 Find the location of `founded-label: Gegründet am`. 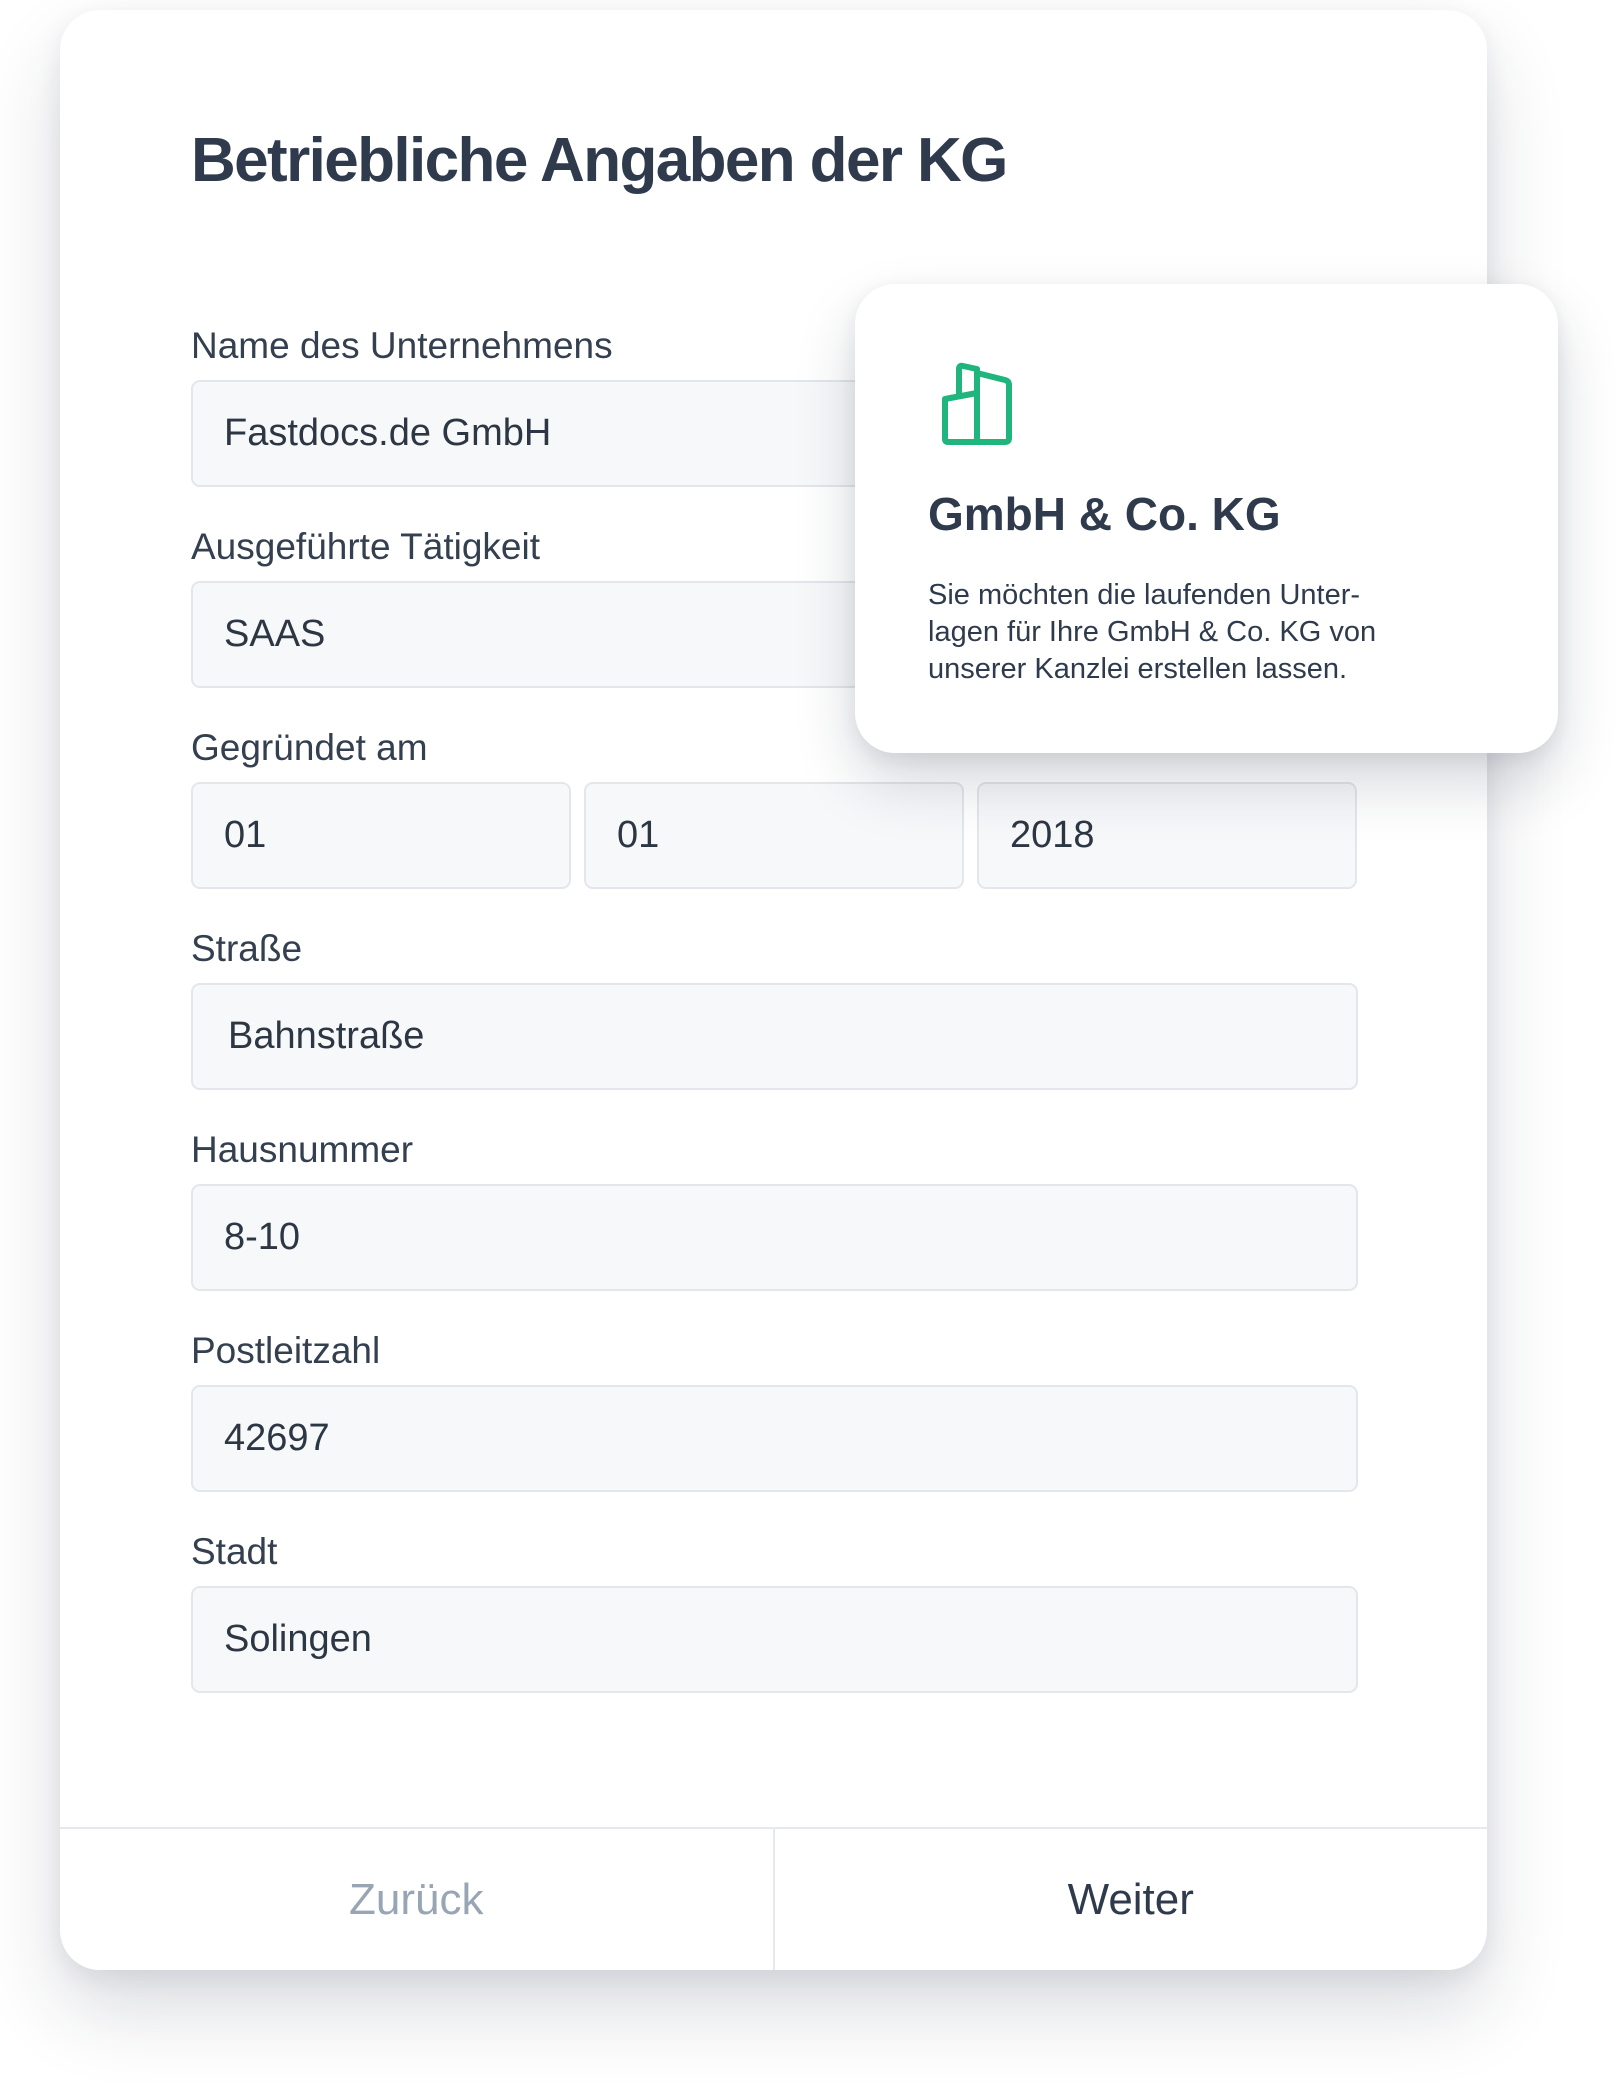

founded-label: Gegründet am is located at coordinates (309, 747).